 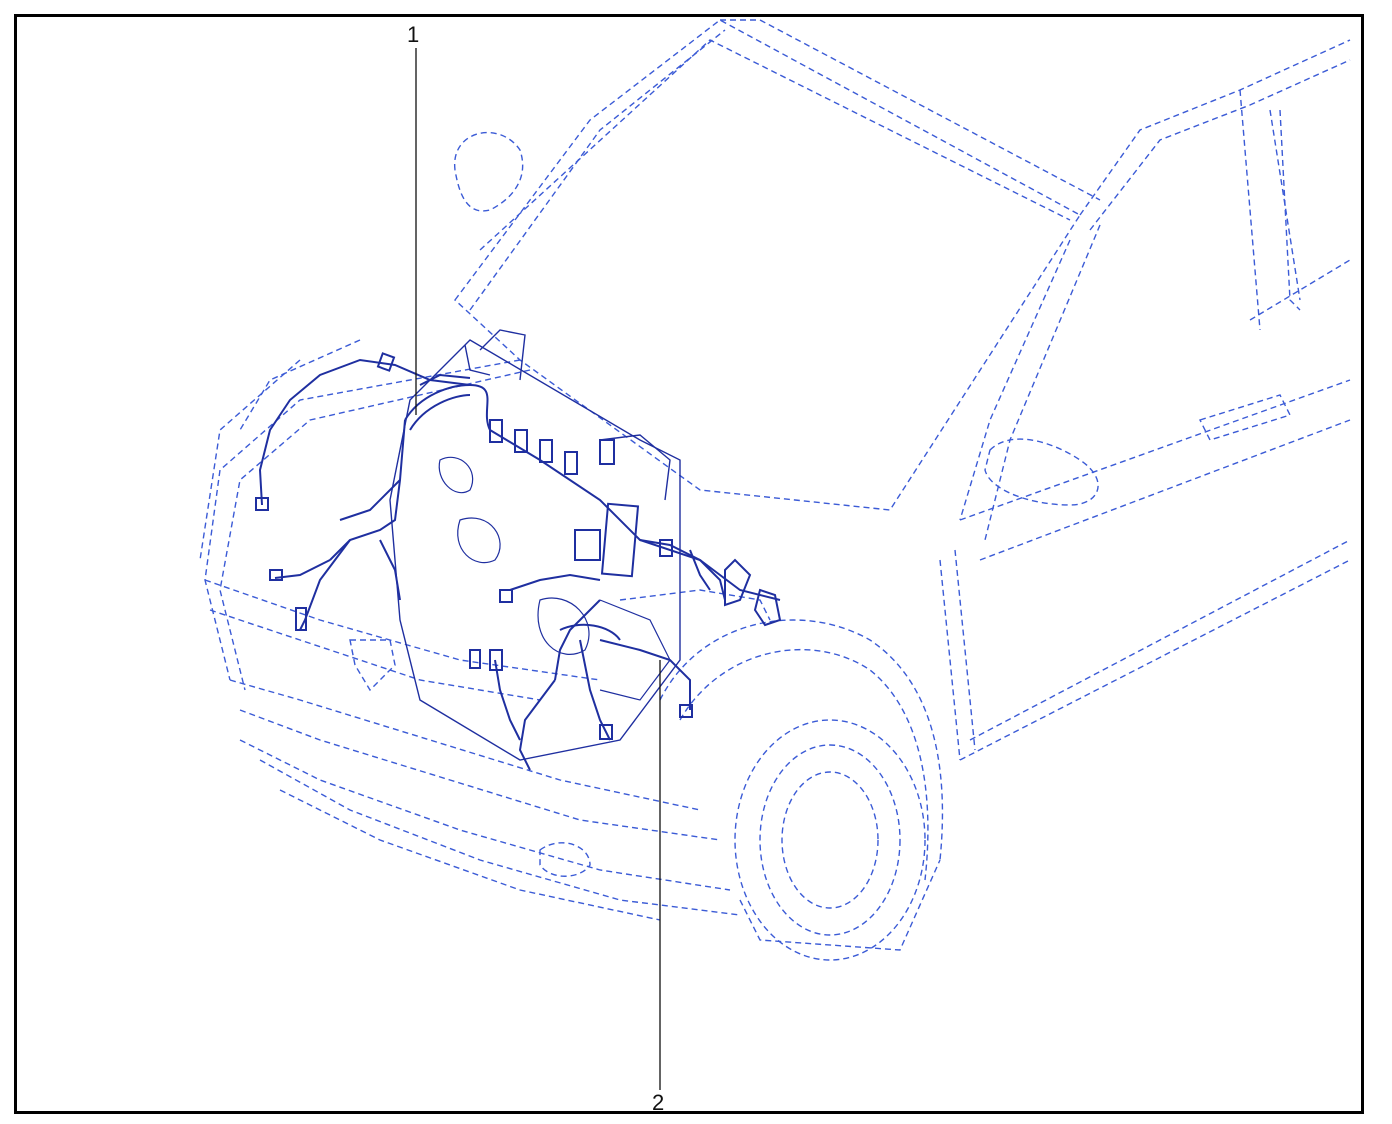 I want to click on callout-label-2: 2, so click(x=658, y=1102).